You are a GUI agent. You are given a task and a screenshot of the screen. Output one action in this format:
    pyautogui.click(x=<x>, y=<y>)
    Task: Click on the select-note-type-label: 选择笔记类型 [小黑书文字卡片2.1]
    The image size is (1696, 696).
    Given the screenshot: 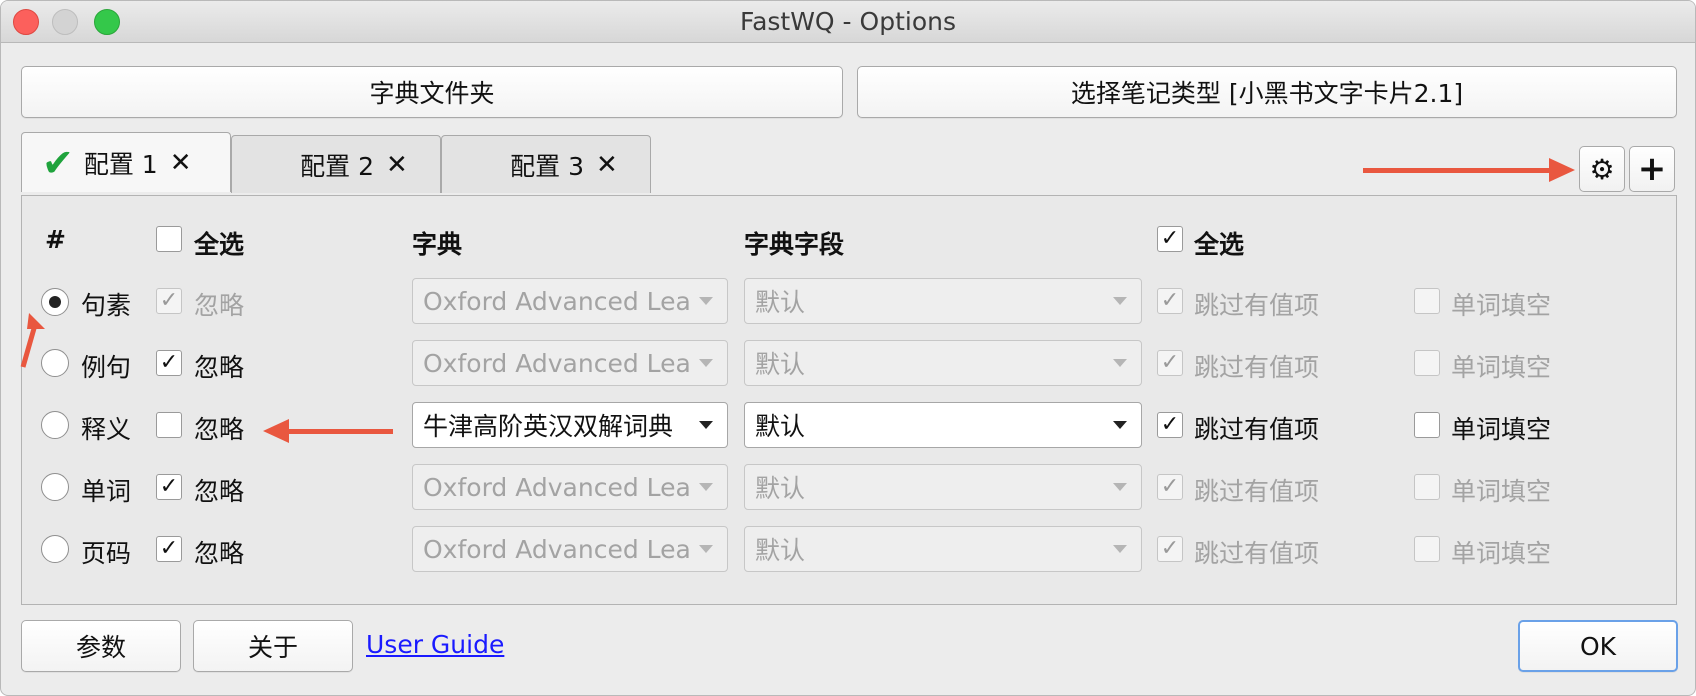 What is the action you would take?
    pyautogui.click(x=1267, y=93)
    